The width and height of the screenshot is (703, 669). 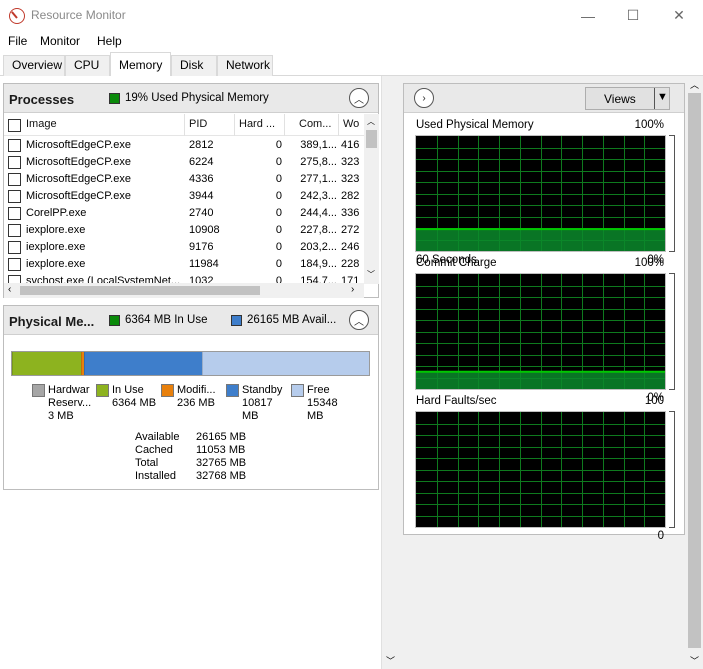 I want to click on table-row: iexplore.exe 10908 0 227,8... 272, so click(x=184, y=230).